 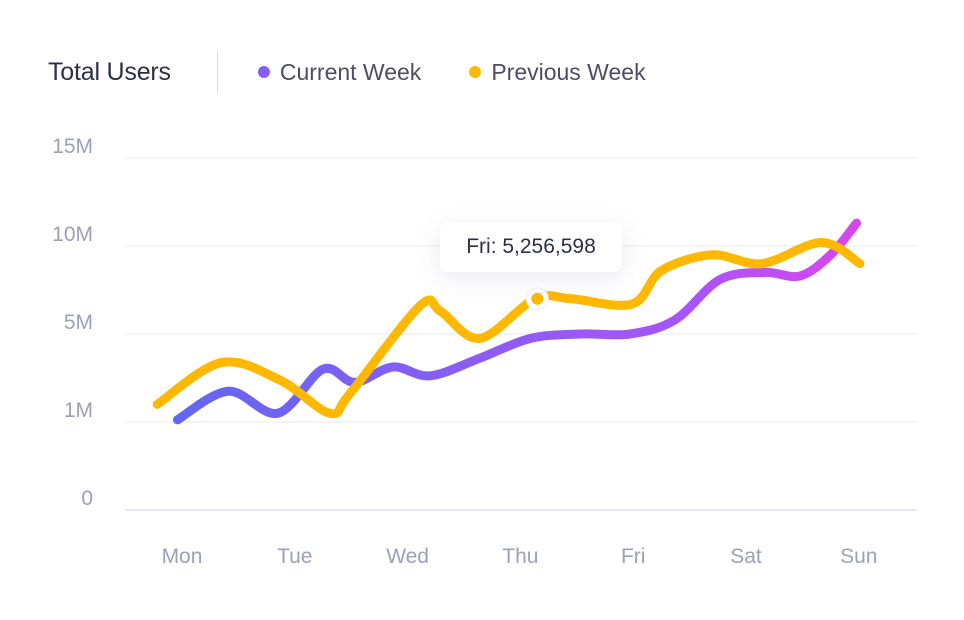 I want to click on tooltip: Fri: 5,256,598, so click(x=531, y=247).